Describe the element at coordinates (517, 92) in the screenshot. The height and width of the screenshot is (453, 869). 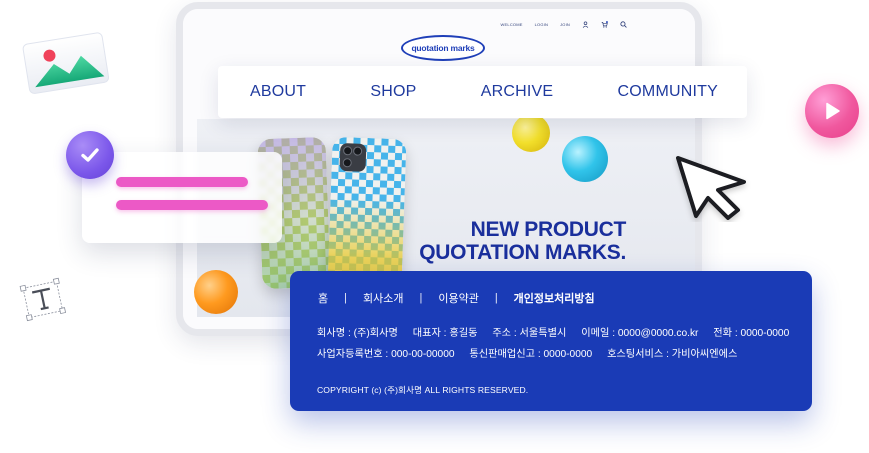
I see `nav-archive: ARCHIVE` at that location.